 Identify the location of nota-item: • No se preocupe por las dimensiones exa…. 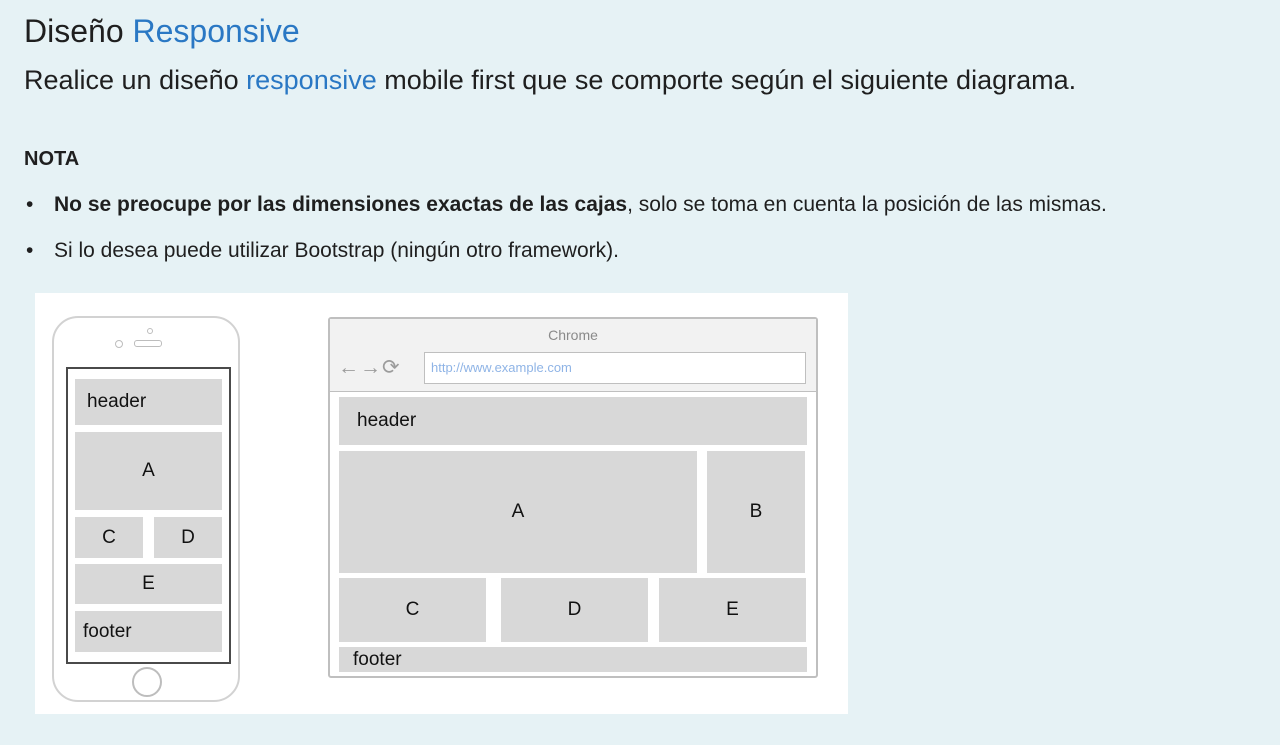
(565, 205).